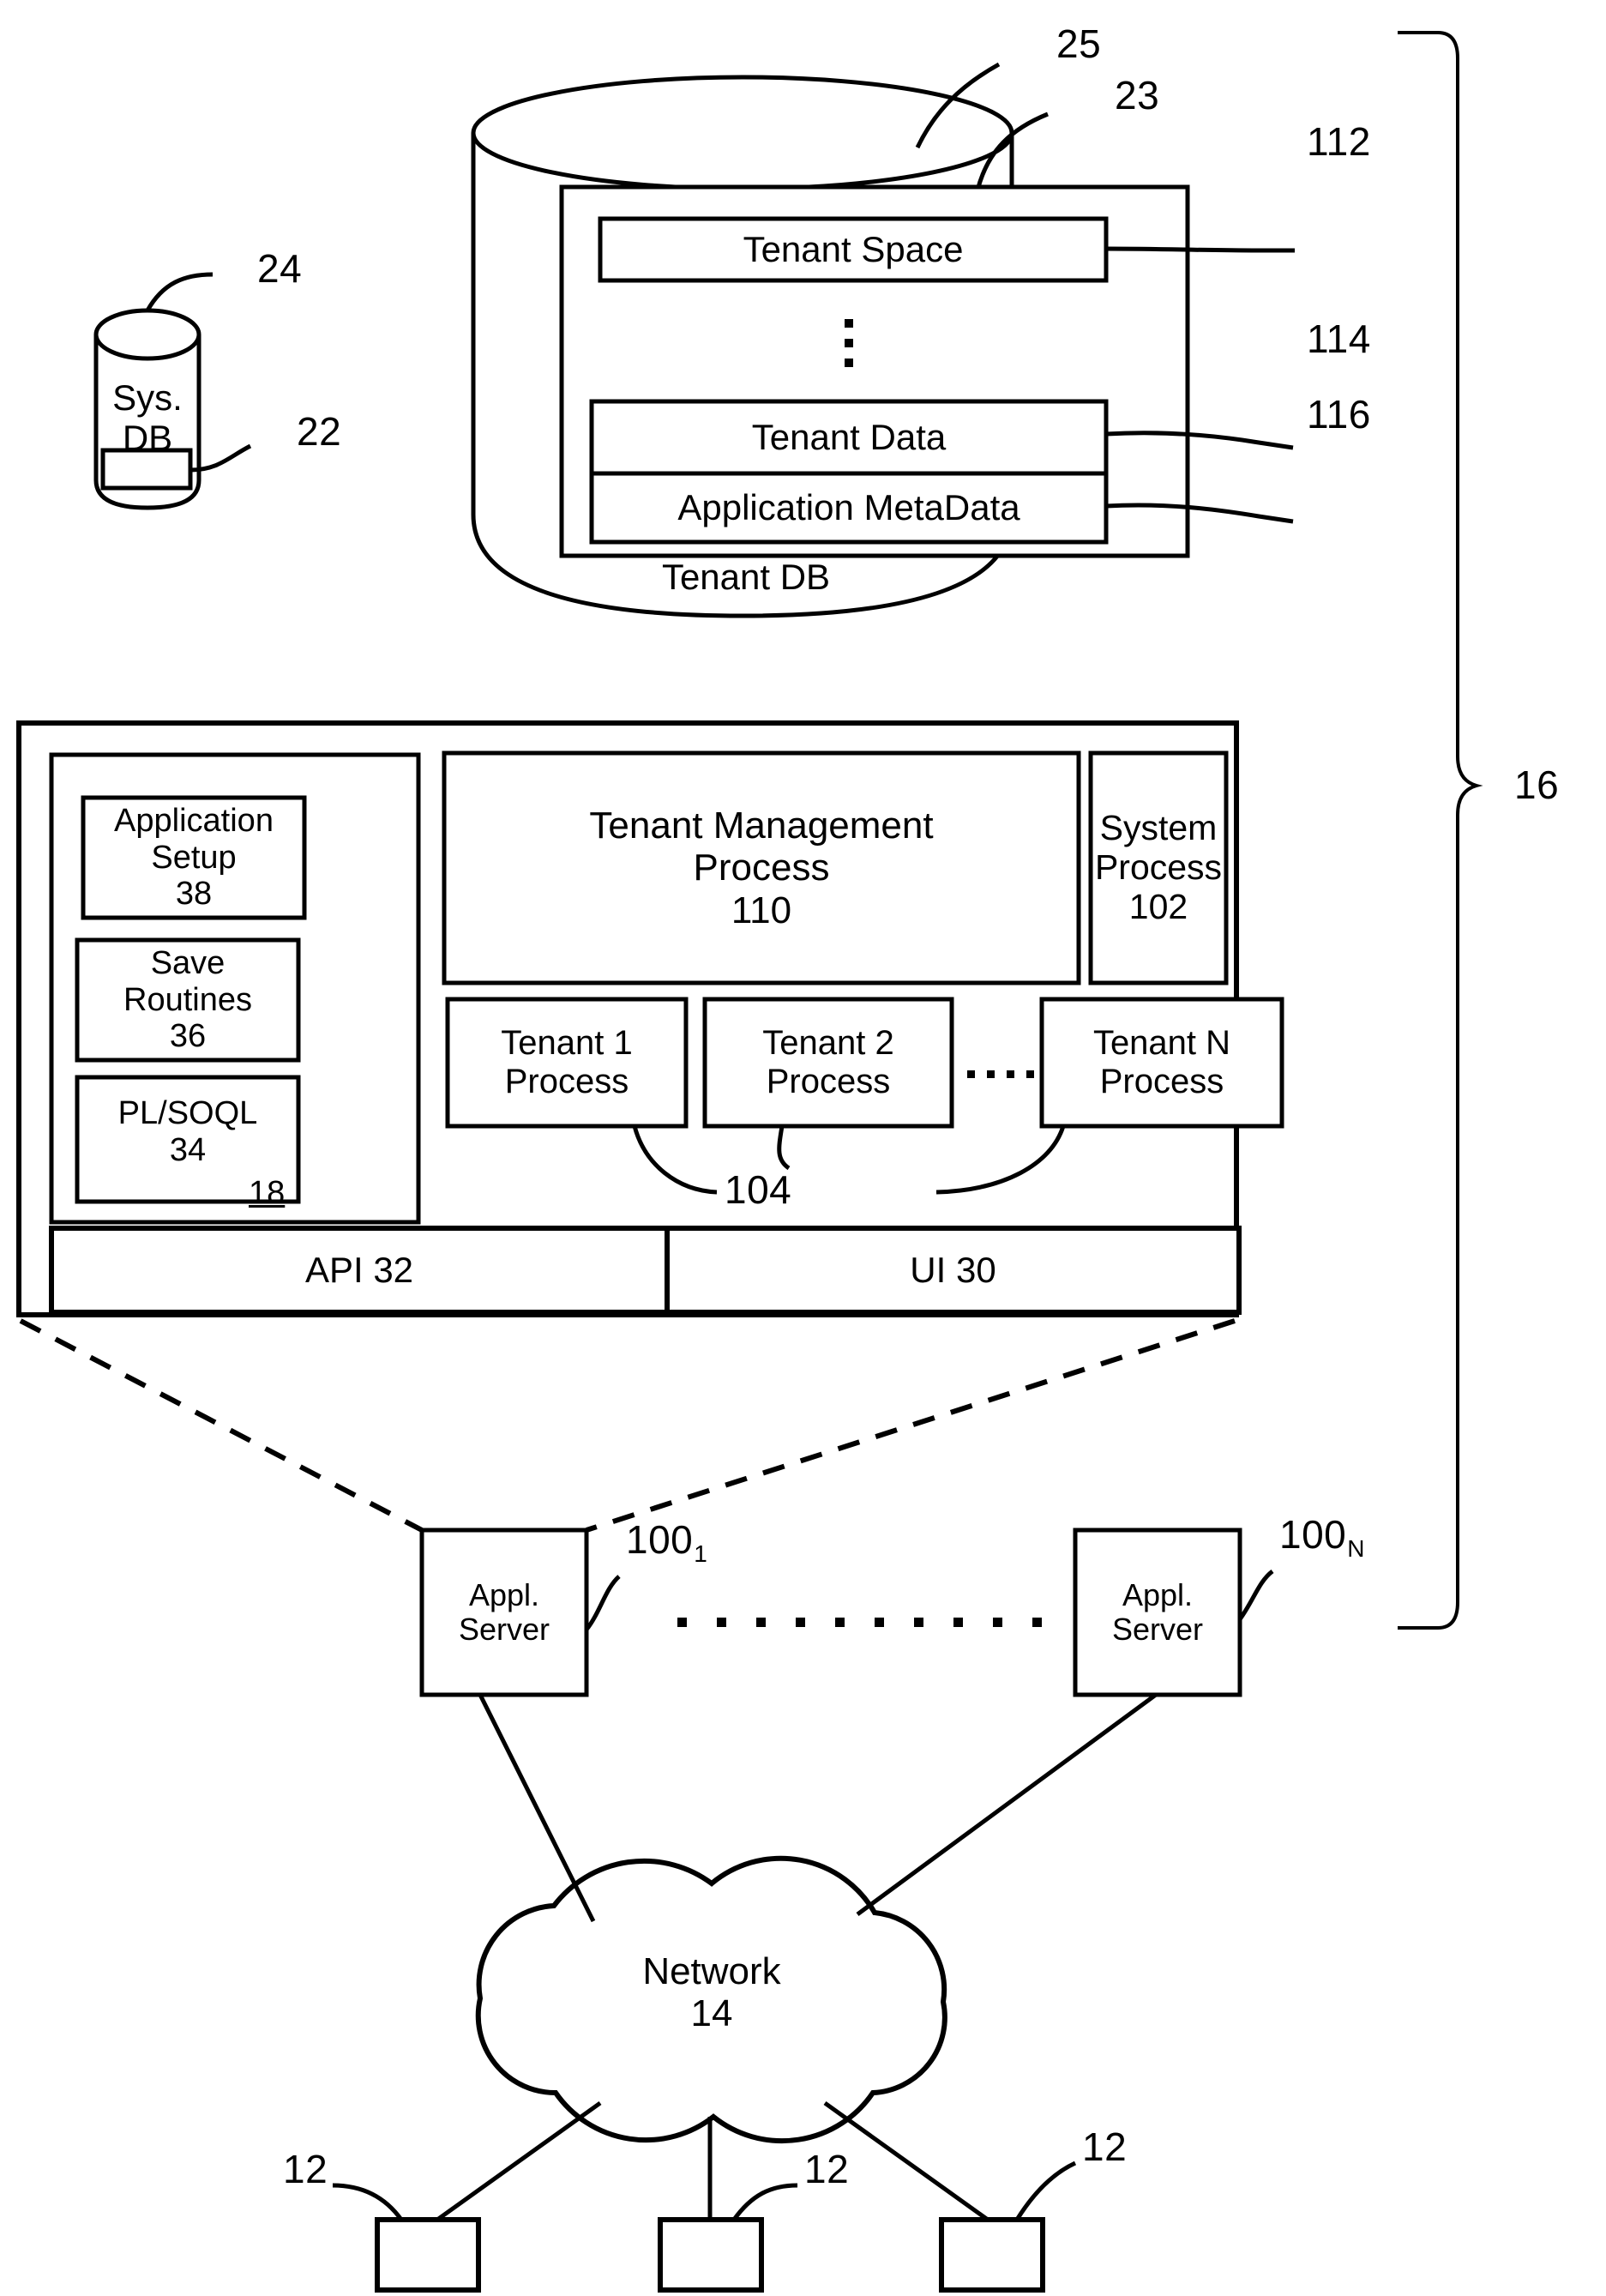 Image resolution: width=1606 pixels, height=2296 pixels. I want to click on tenantn-line2: Process, so click(1161, 1081).